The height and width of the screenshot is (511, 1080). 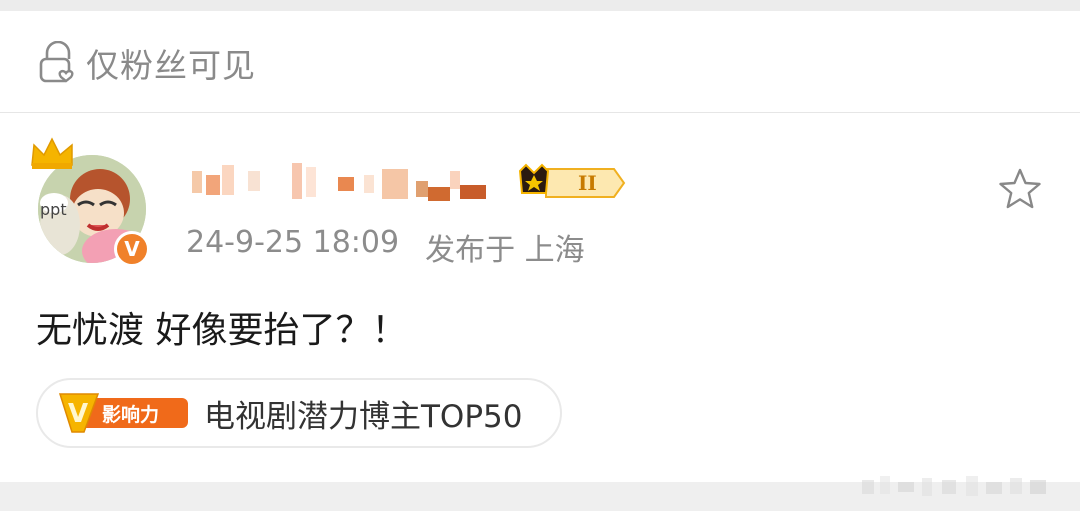 What do you see at coordinates (348, 182) in the screenshot?
I see `author-name-pixelated` at bounding box center [348, 182].